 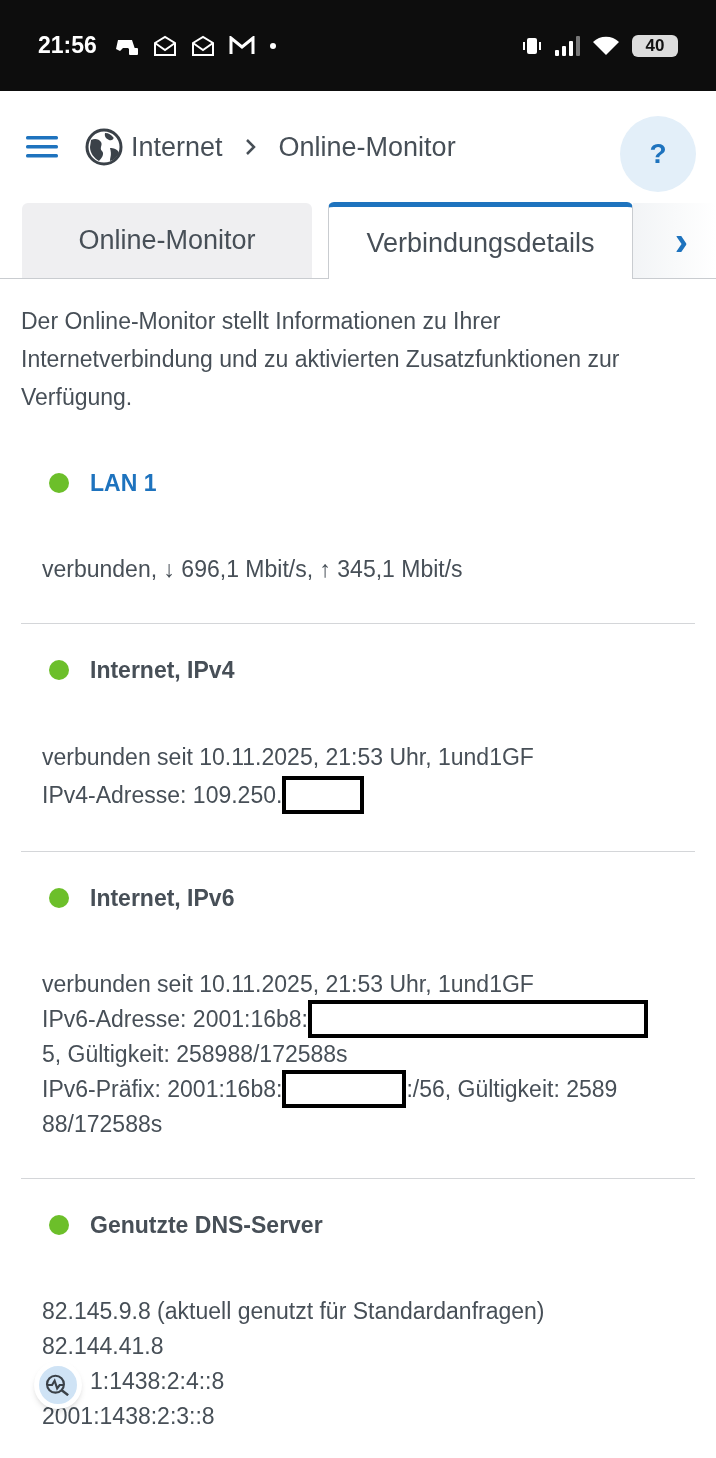 I want to click on detail-text: 2001:1438:2:3::8, so click(x=128, y=1416).